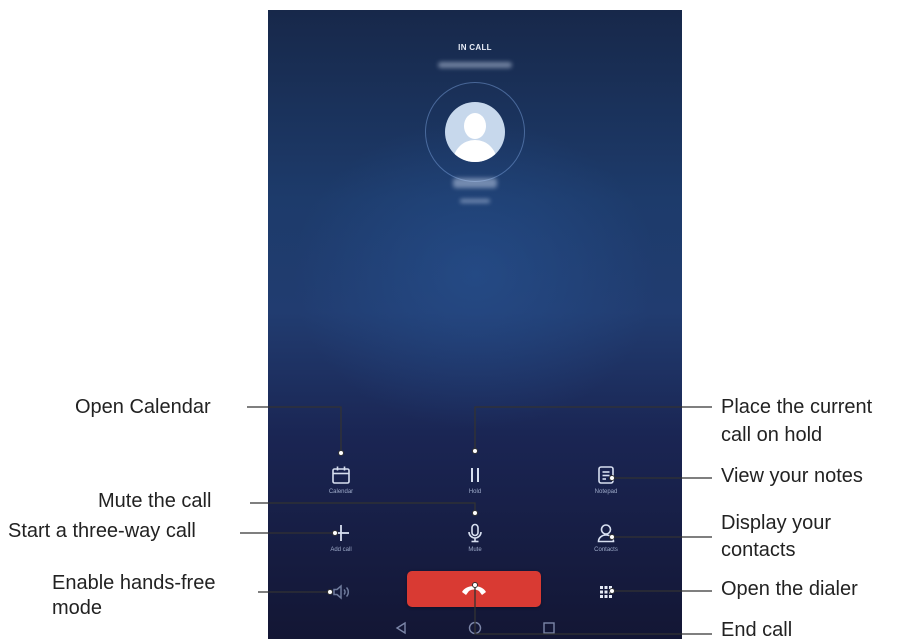  I want to click on callout-hands-free-line2: mode, so click(77, 608).